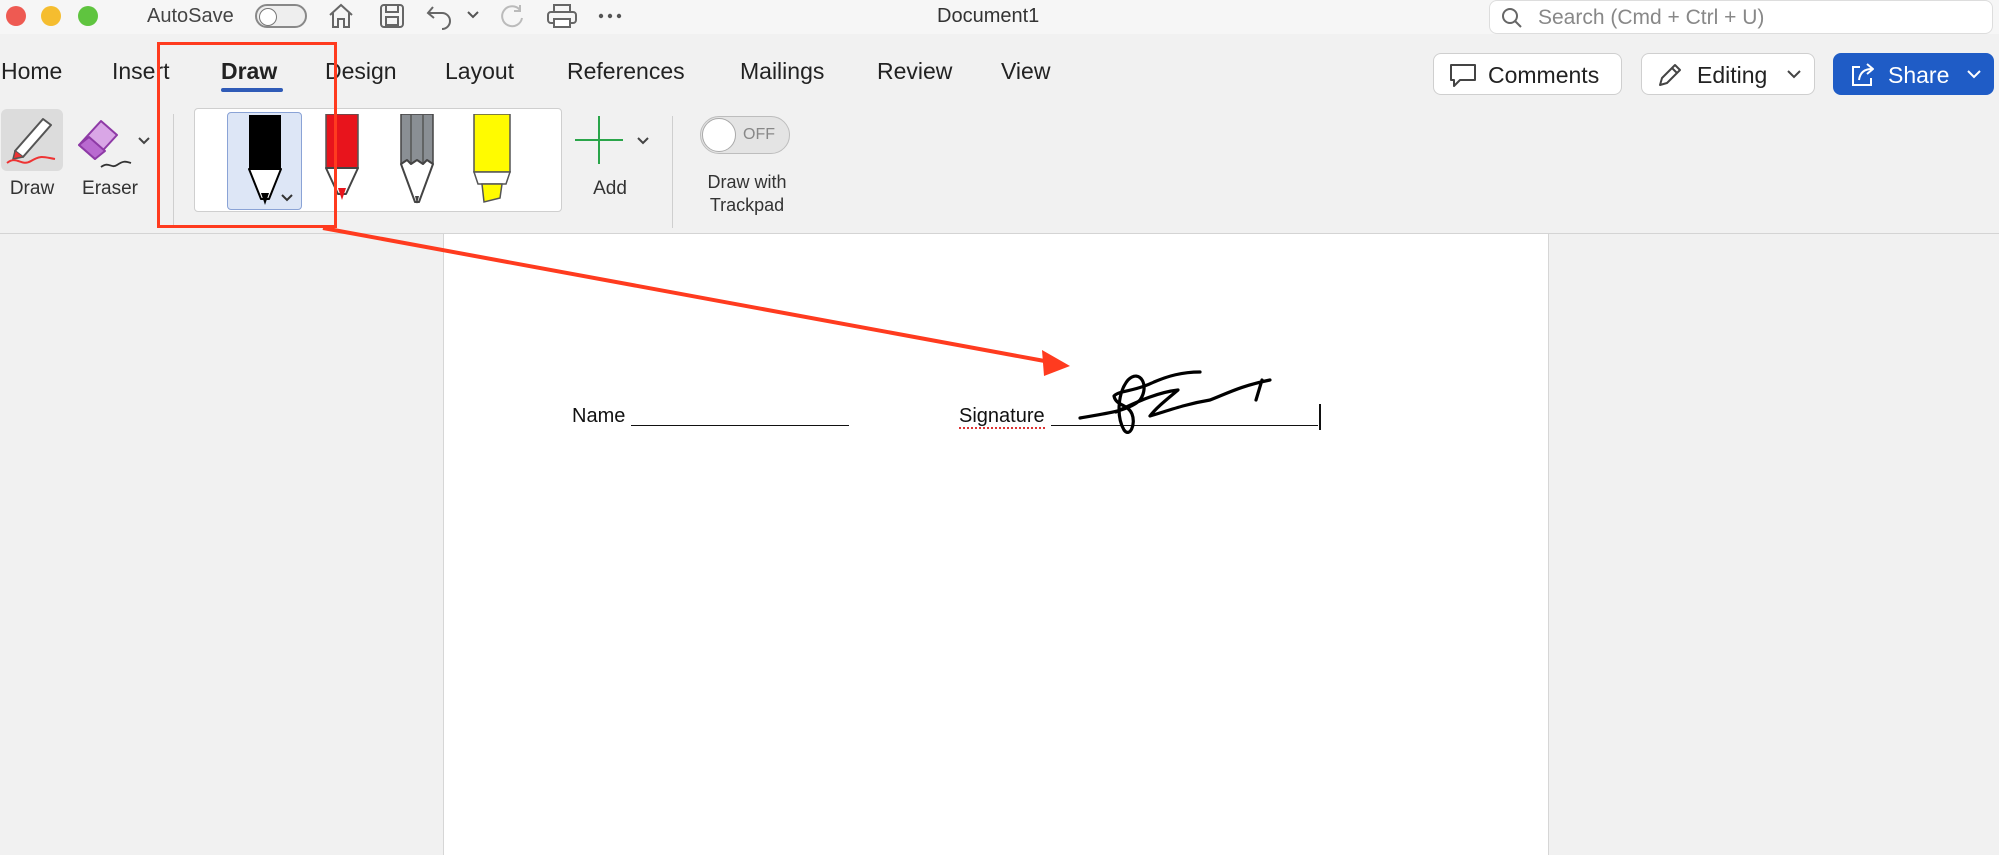 This screenshot has height=855, width=1999. What do you see at coordinates (599, 416) in the screenshot?
I see `name-field-label: Name` at bounding box center [599, 416].